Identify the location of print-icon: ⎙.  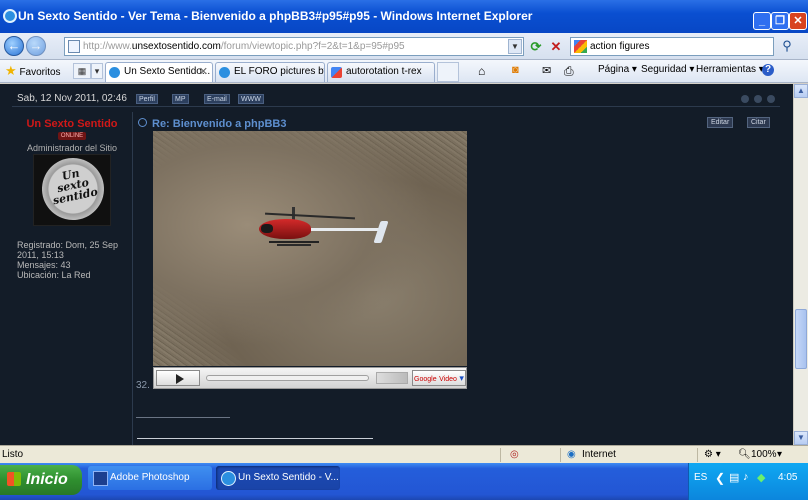
(569, 71).